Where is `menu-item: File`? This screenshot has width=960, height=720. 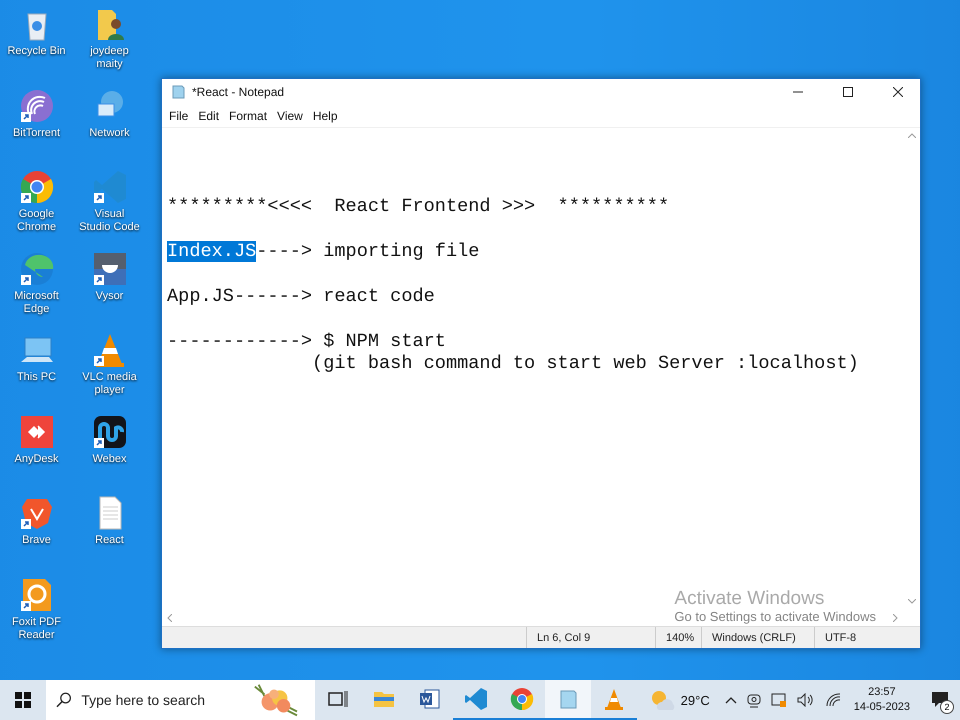
menu-item: File is located at coordinates (179, 116).